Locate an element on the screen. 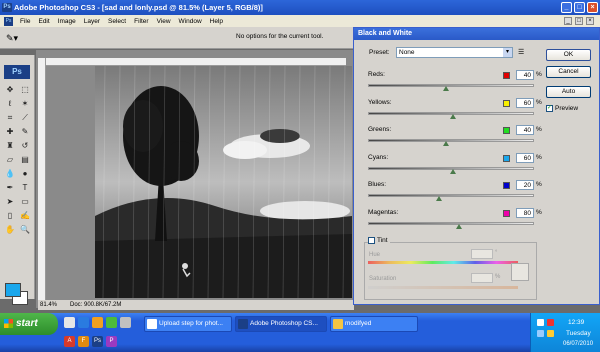 This screenshot has height=352, width=600. menu-filter: Filter is located at coordinates (141, 21).